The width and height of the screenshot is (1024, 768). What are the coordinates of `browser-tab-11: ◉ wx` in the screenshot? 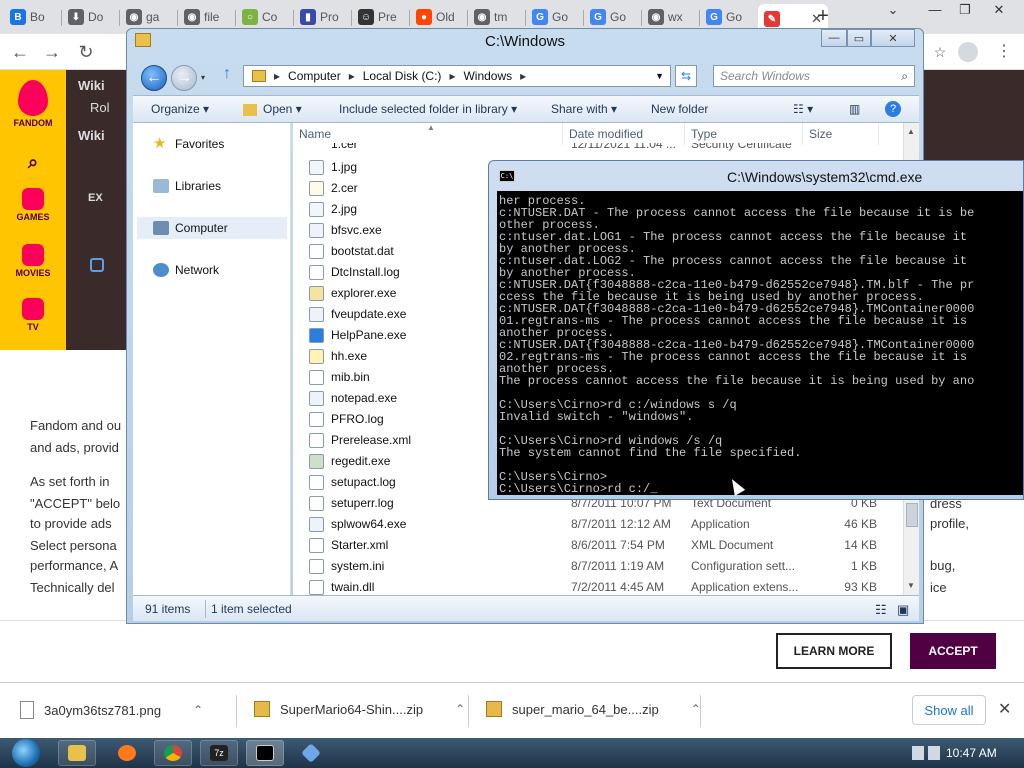 It's located at (670, 17).